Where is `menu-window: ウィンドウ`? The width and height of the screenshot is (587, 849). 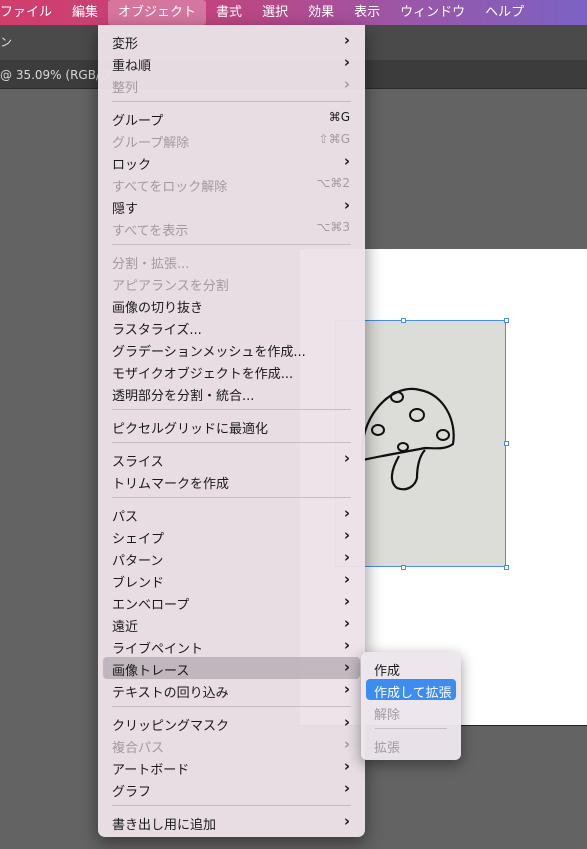
menu-window: ウィンドウ is located at coordinates (432, 12).